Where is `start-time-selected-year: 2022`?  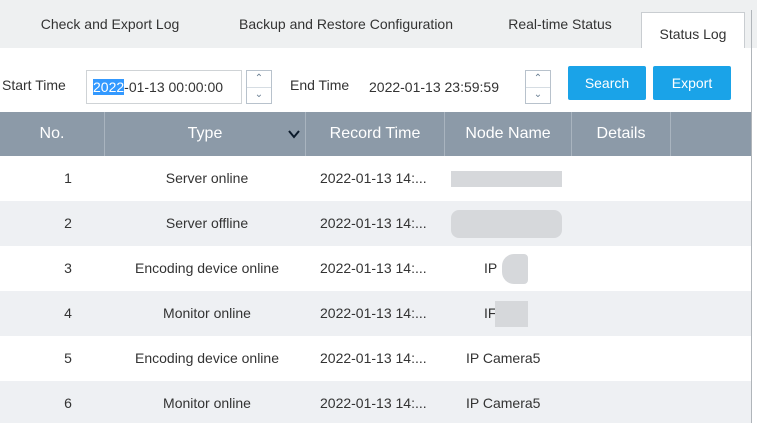
start-time-selected-year: 2022 is located at coordinates (109, 87).